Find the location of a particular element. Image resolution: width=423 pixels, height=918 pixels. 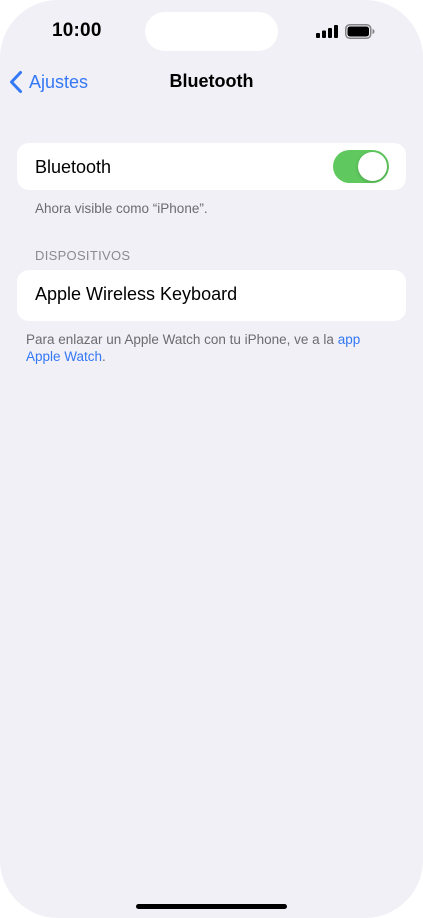

bluetooth-toggle is located at coordinates (361, 166).